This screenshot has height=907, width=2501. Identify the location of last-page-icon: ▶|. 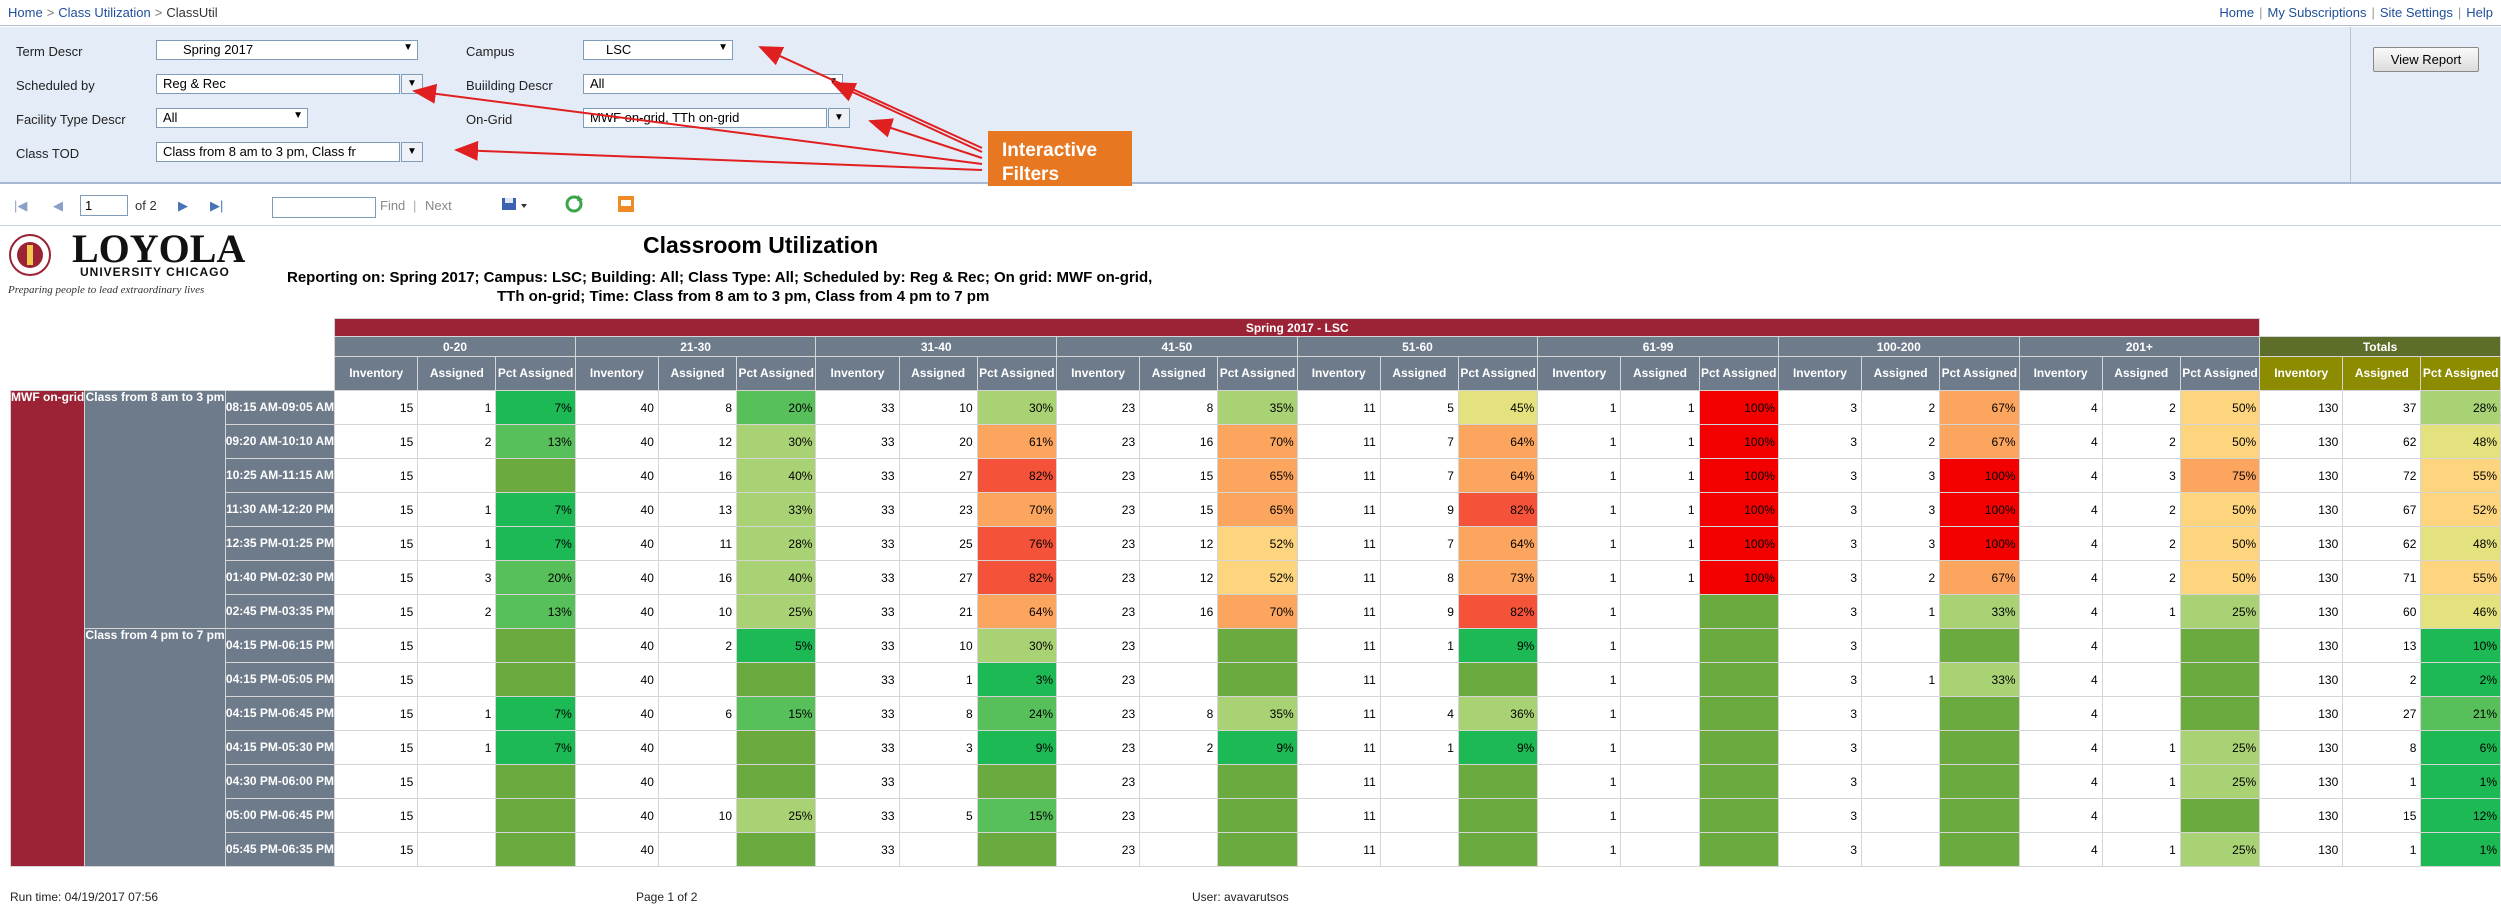
(216, 206).